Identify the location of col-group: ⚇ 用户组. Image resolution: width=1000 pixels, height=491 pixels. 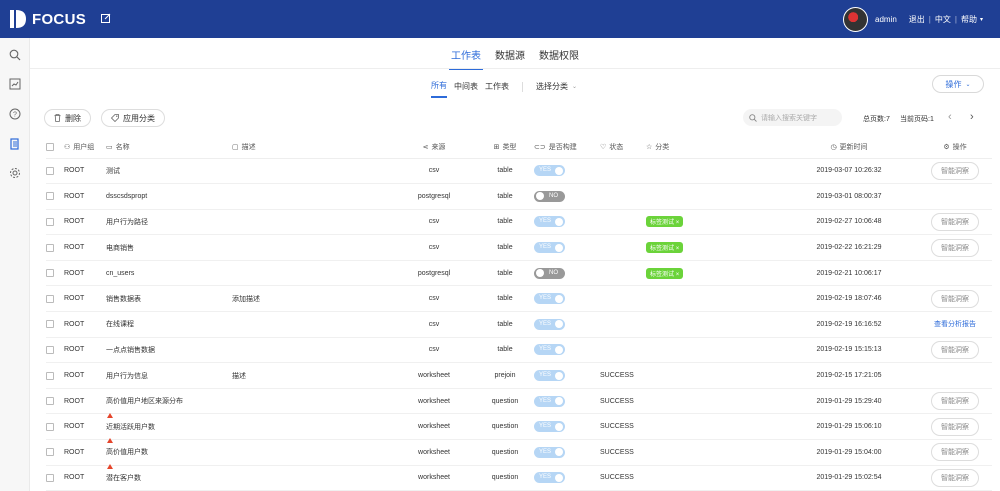
(85, 147).